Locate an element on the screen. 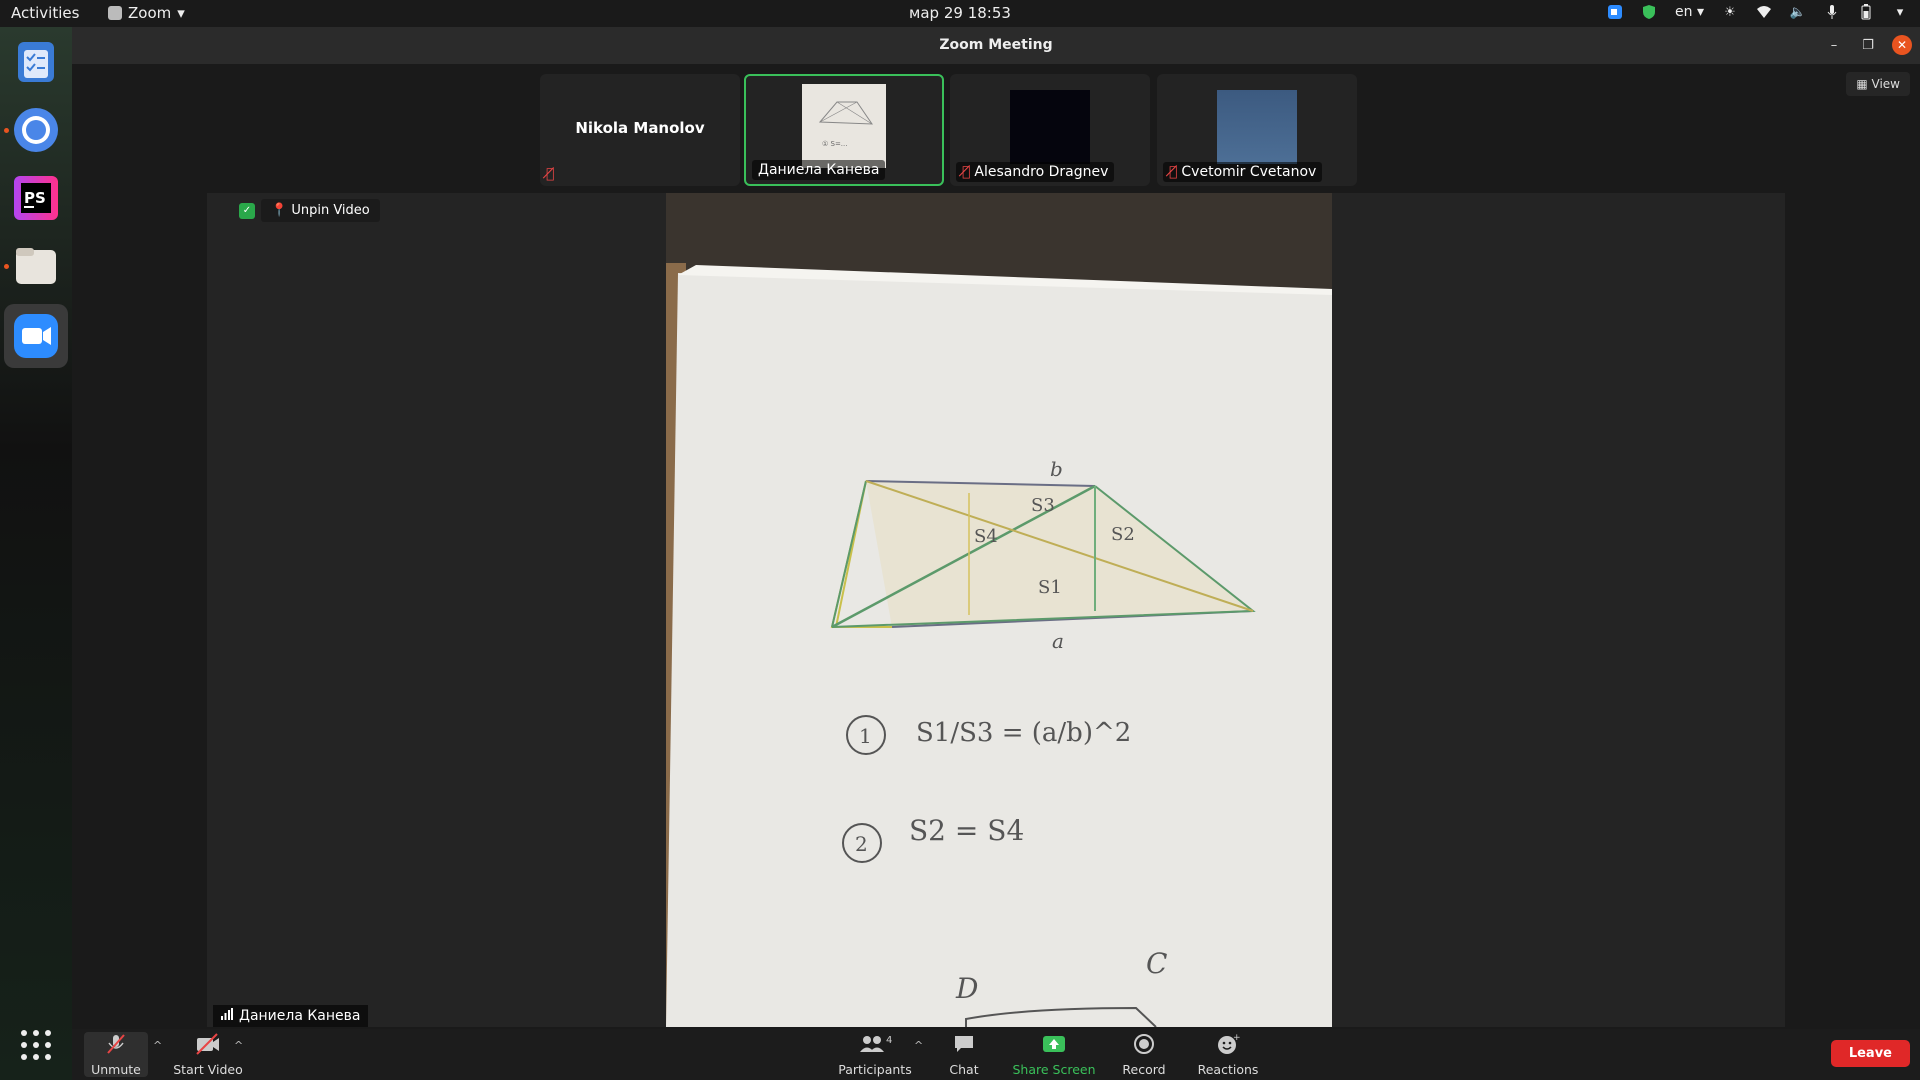 Image resolution: width=1920 pixels, height=1080 pixels. participants-icon: 4 is located at coordinates (875, 1046).